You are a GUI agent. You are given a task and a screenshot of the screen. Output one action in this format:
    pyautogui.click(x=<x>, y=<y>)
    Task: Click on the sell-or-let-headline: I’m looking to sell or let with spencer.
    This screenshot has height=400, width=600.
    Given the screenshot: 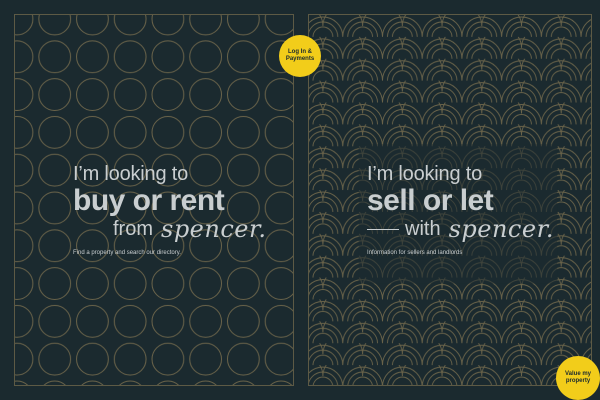 What is the action you would take?
    pyautogui.click(x=460, y=202)
    